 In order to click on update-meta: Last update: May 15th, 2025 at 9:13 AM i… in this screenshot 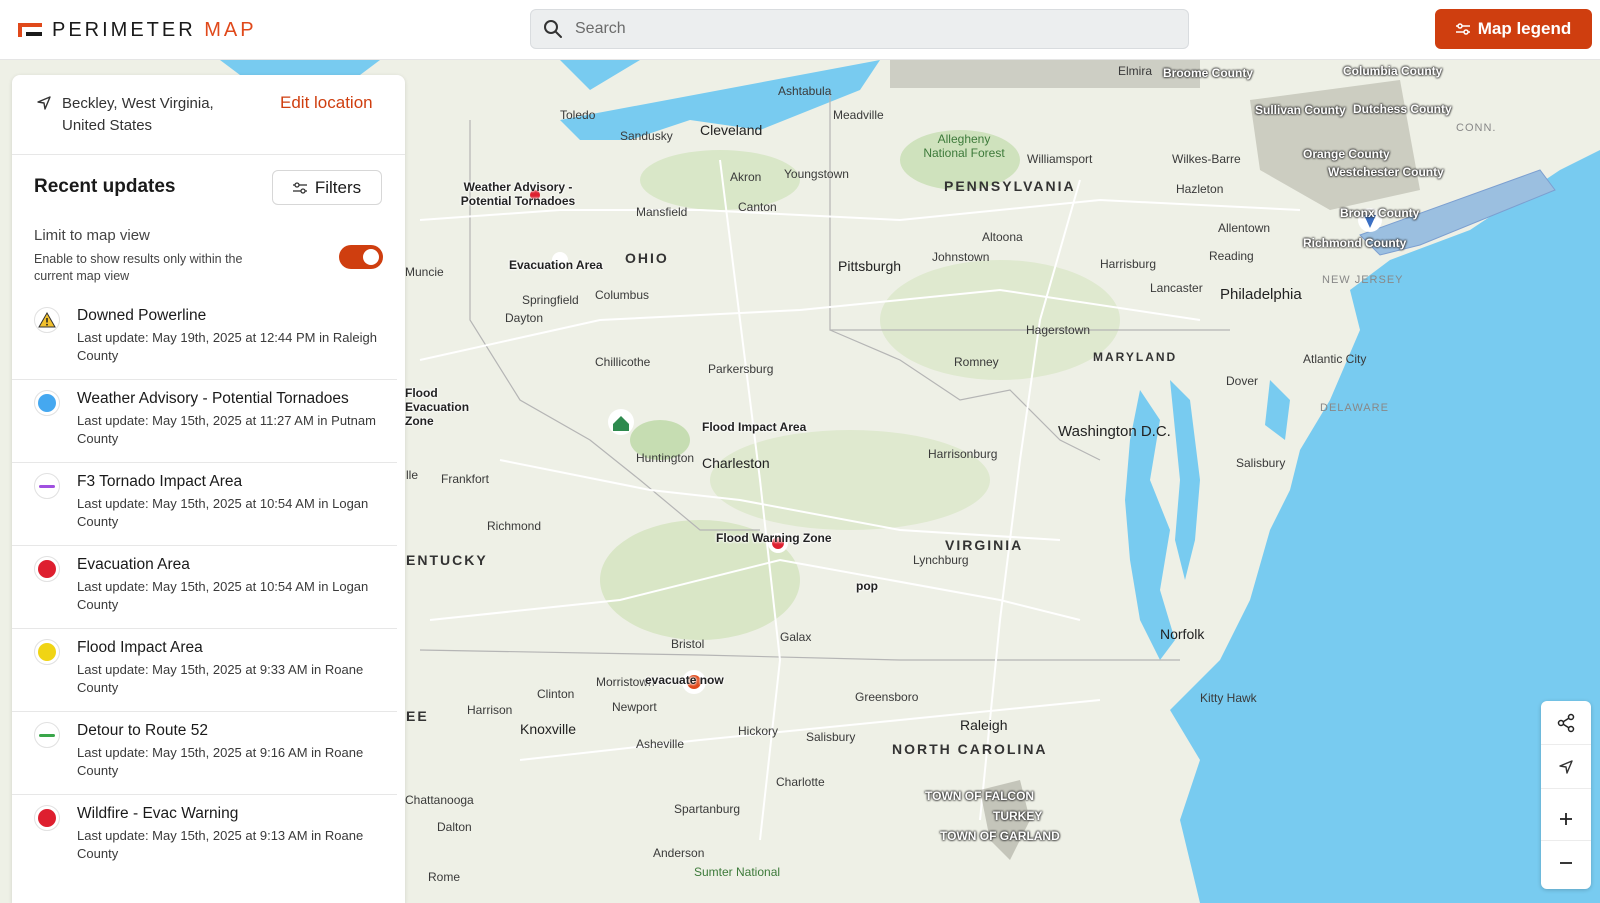, I will do `click(220, 844)`.